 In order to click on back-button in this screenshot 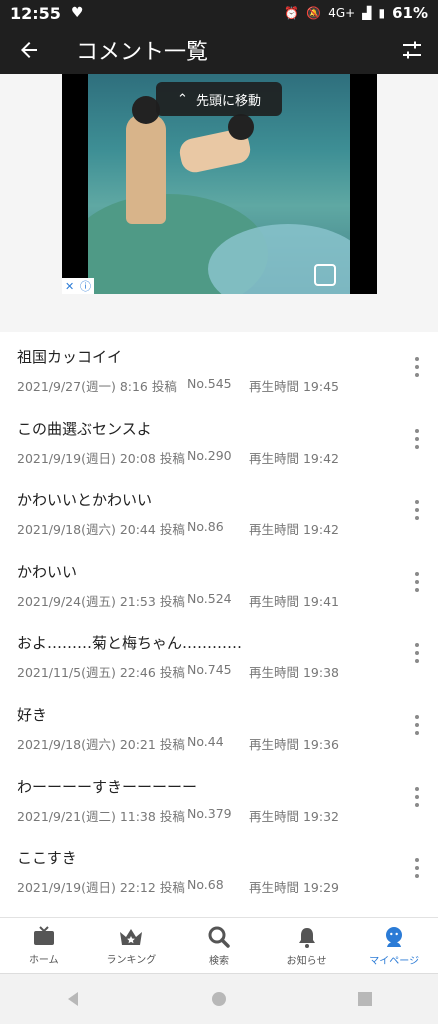, I will do `click(29, 50)`.